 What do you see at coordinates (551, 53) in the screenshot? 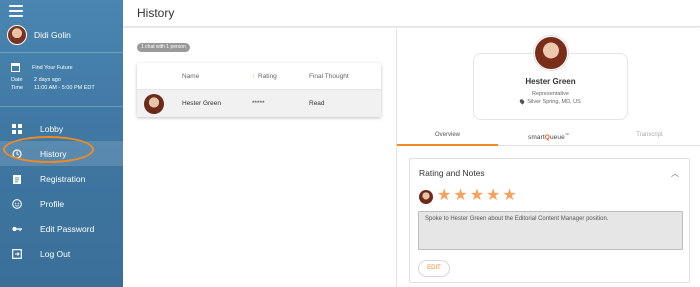
I see `profile-avatar` at bounding box center [551, 53].